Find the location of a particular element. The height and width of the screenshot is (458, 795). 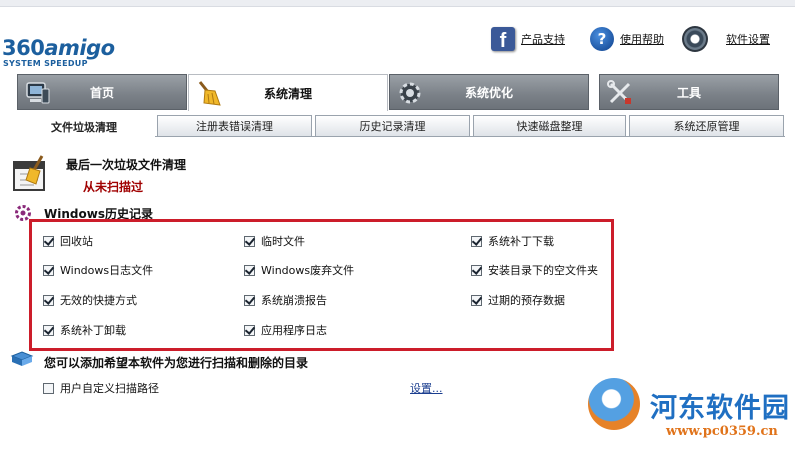

book-icon is located at coordinates (22, 358).